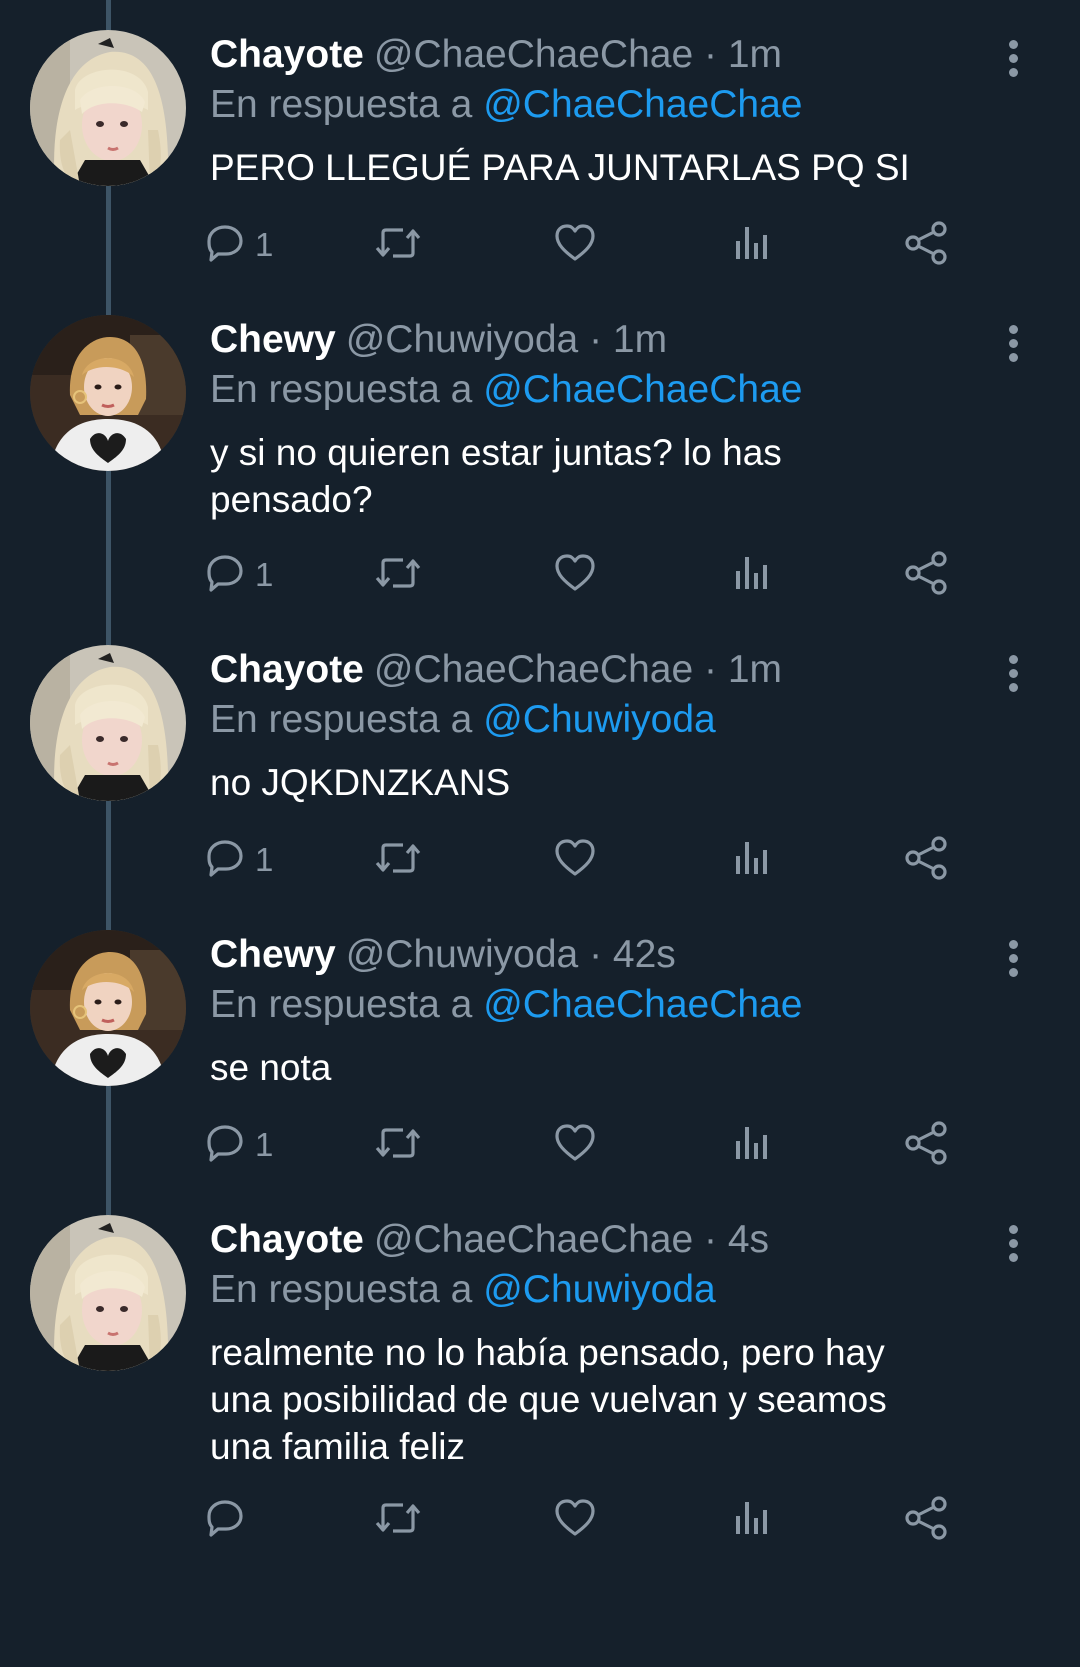 The width and height of the screenshot is (1080, 1667). I want to click on tweet-header: Chayote @ChaeChaeChae · 4s, so click(615, 1240).